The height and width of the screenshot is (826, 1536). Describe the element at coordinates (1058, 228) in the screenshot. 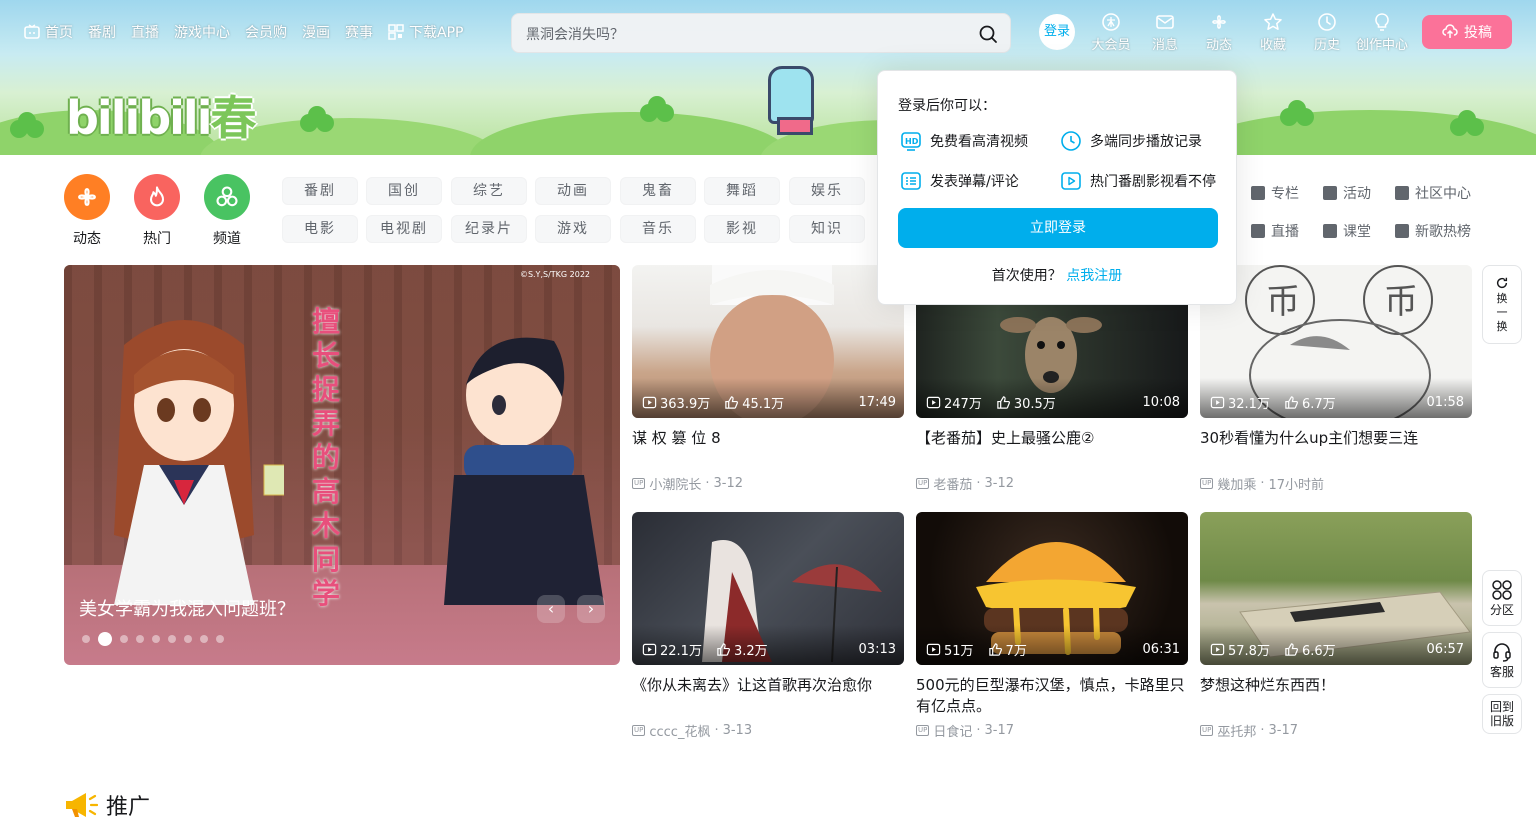

I see `login-now-button: 立即登录` at that location.